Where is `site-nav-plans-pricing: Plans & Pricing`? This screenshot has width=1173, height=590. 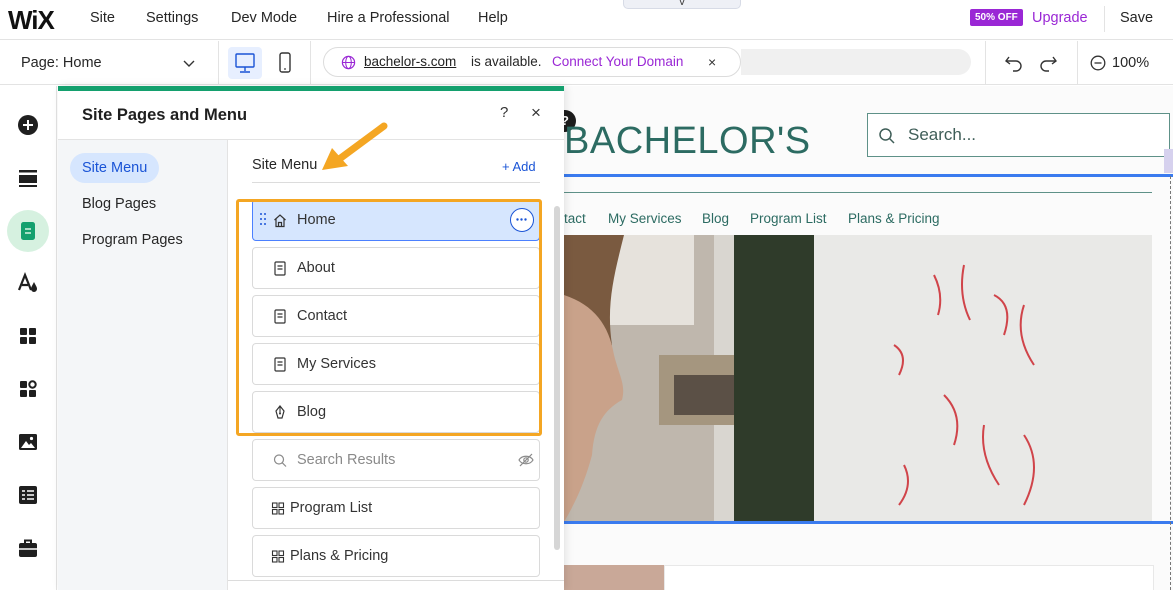 site-nav-plans-pricing: Plans & Pricing is located at coordinates (894, 218).